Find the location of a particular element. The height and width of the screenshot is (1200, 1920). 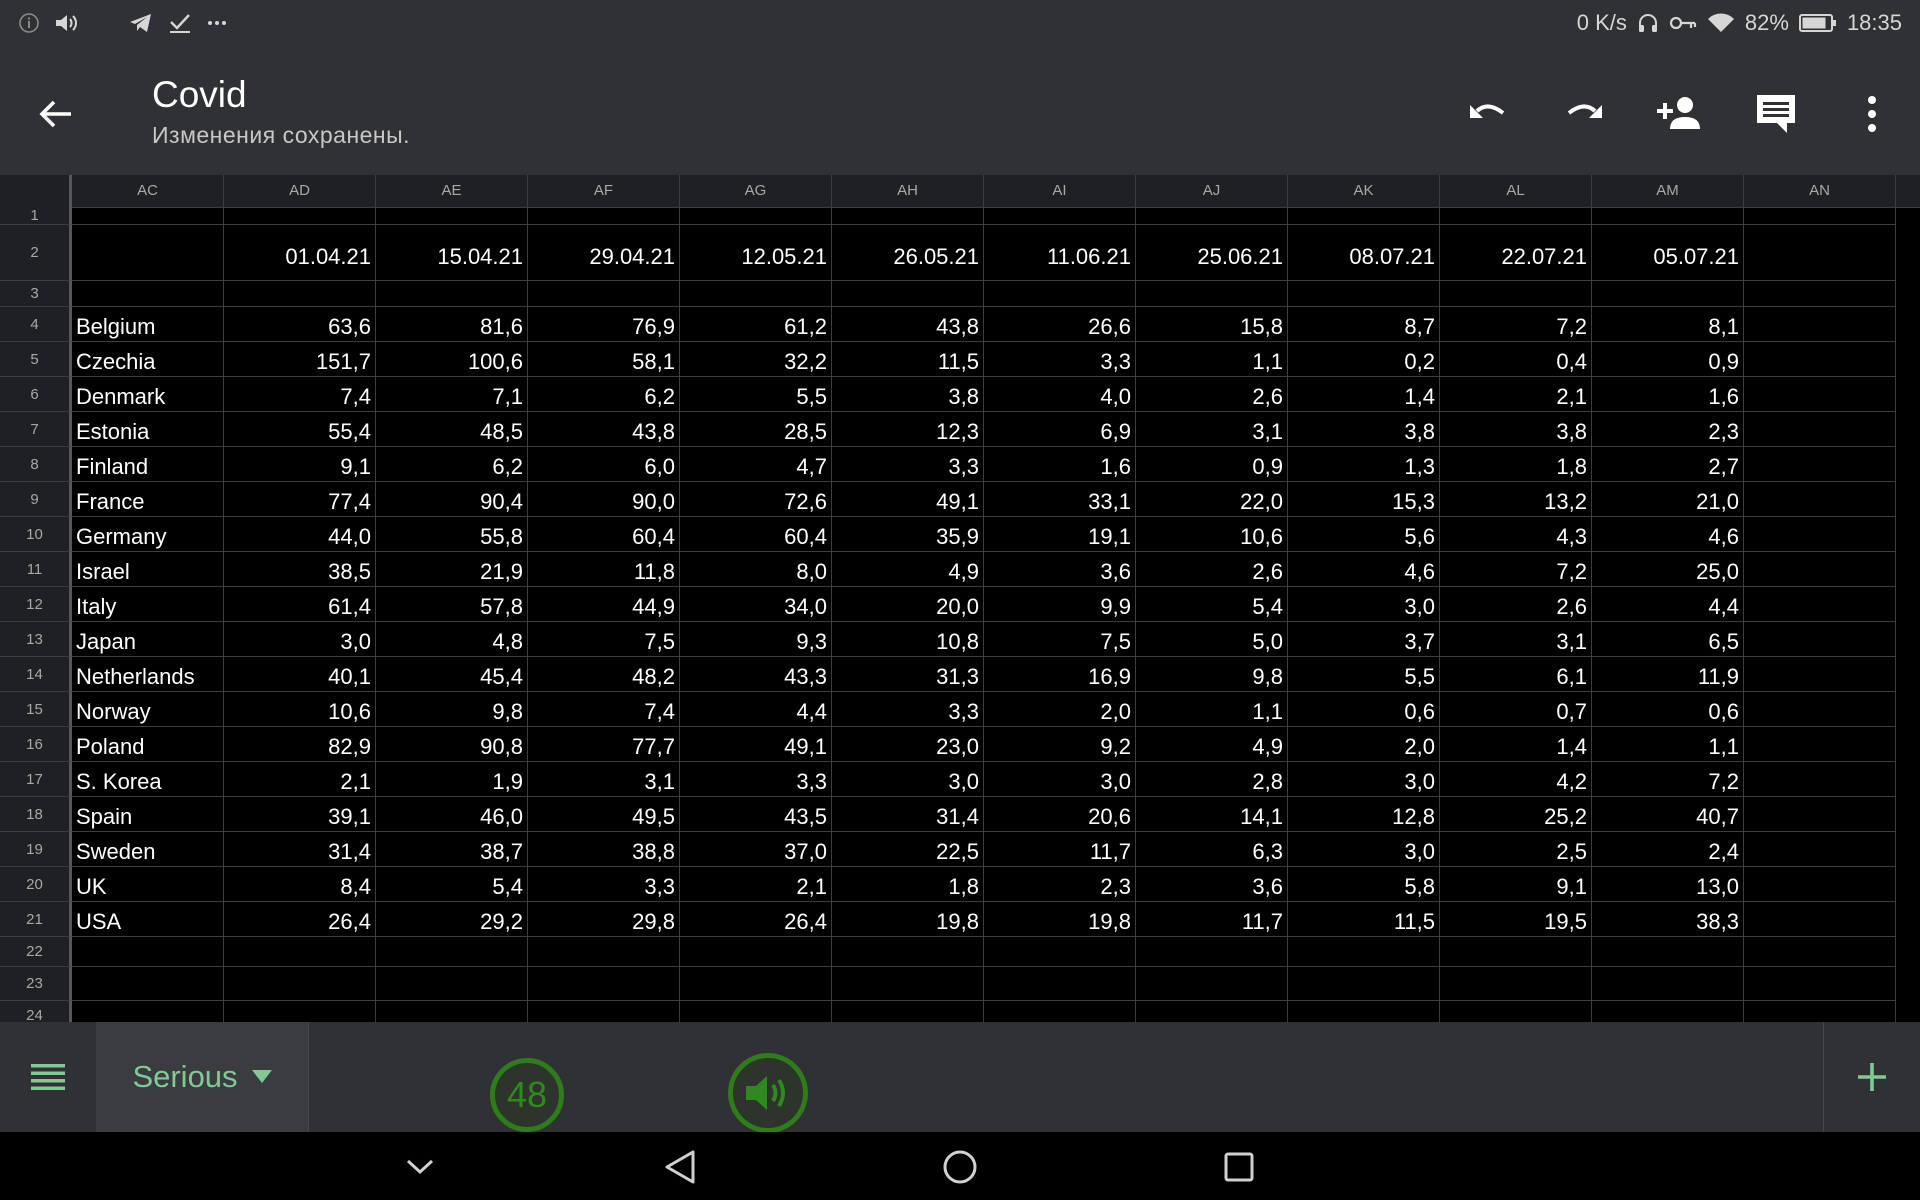

date-header-cell: 08.07.21 is located at coordinates (1364, 253).